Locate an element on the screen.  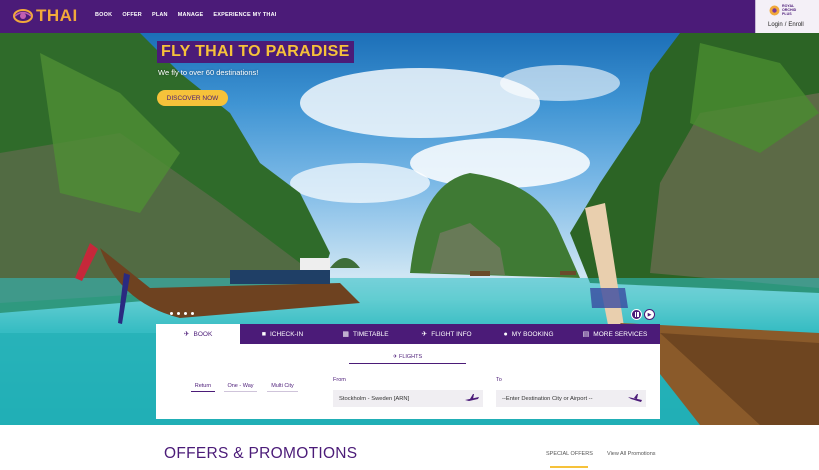
to-label: To is located at coordinates (499, 380).